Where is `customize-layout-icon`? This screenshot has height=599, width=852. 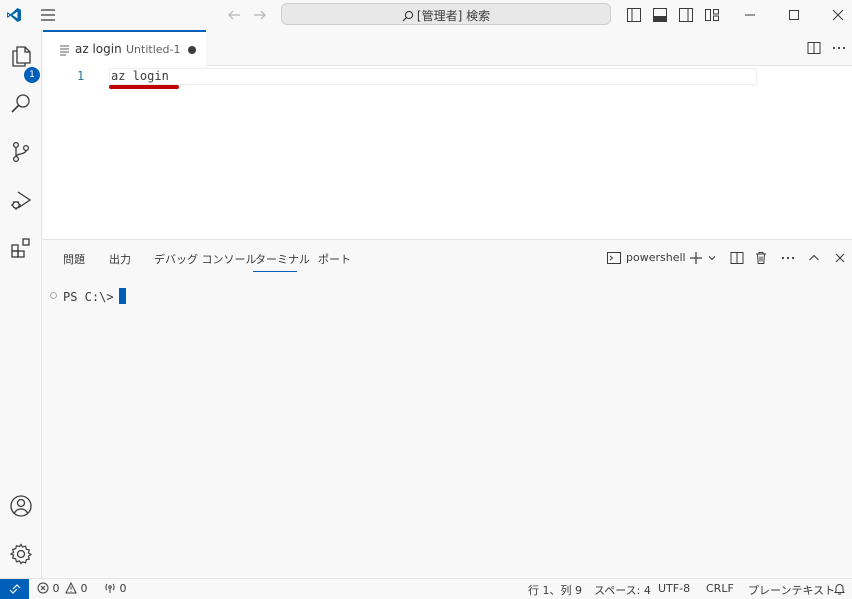 customize-layout-icon is located at coordinates (712, 15).